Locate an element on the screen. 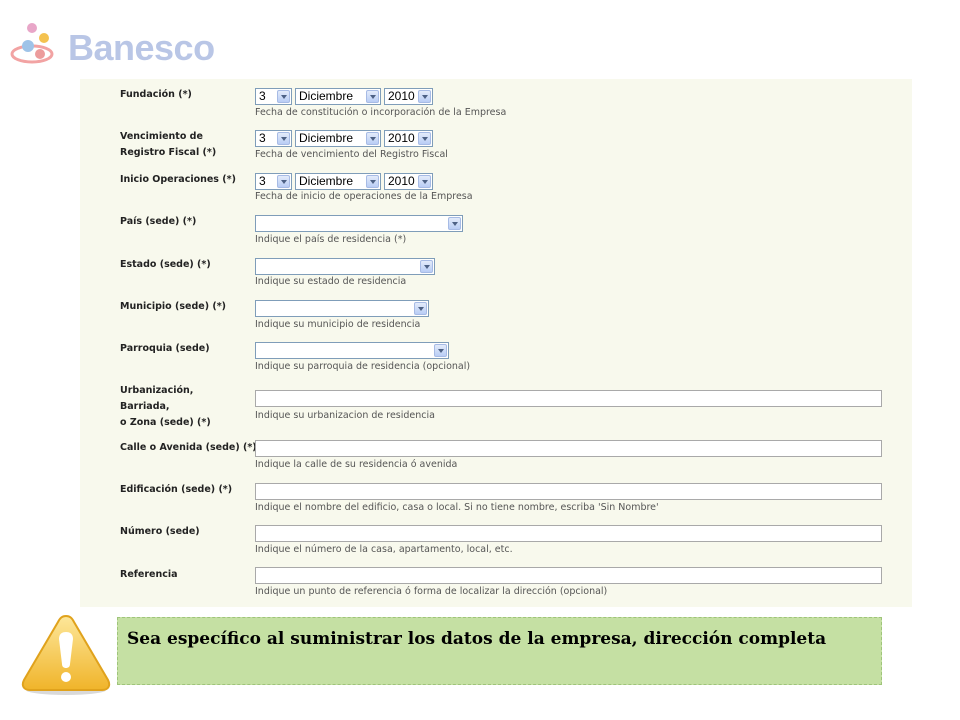  field-label: Edificación (sede) (*) is located at coordinates (176, 489).